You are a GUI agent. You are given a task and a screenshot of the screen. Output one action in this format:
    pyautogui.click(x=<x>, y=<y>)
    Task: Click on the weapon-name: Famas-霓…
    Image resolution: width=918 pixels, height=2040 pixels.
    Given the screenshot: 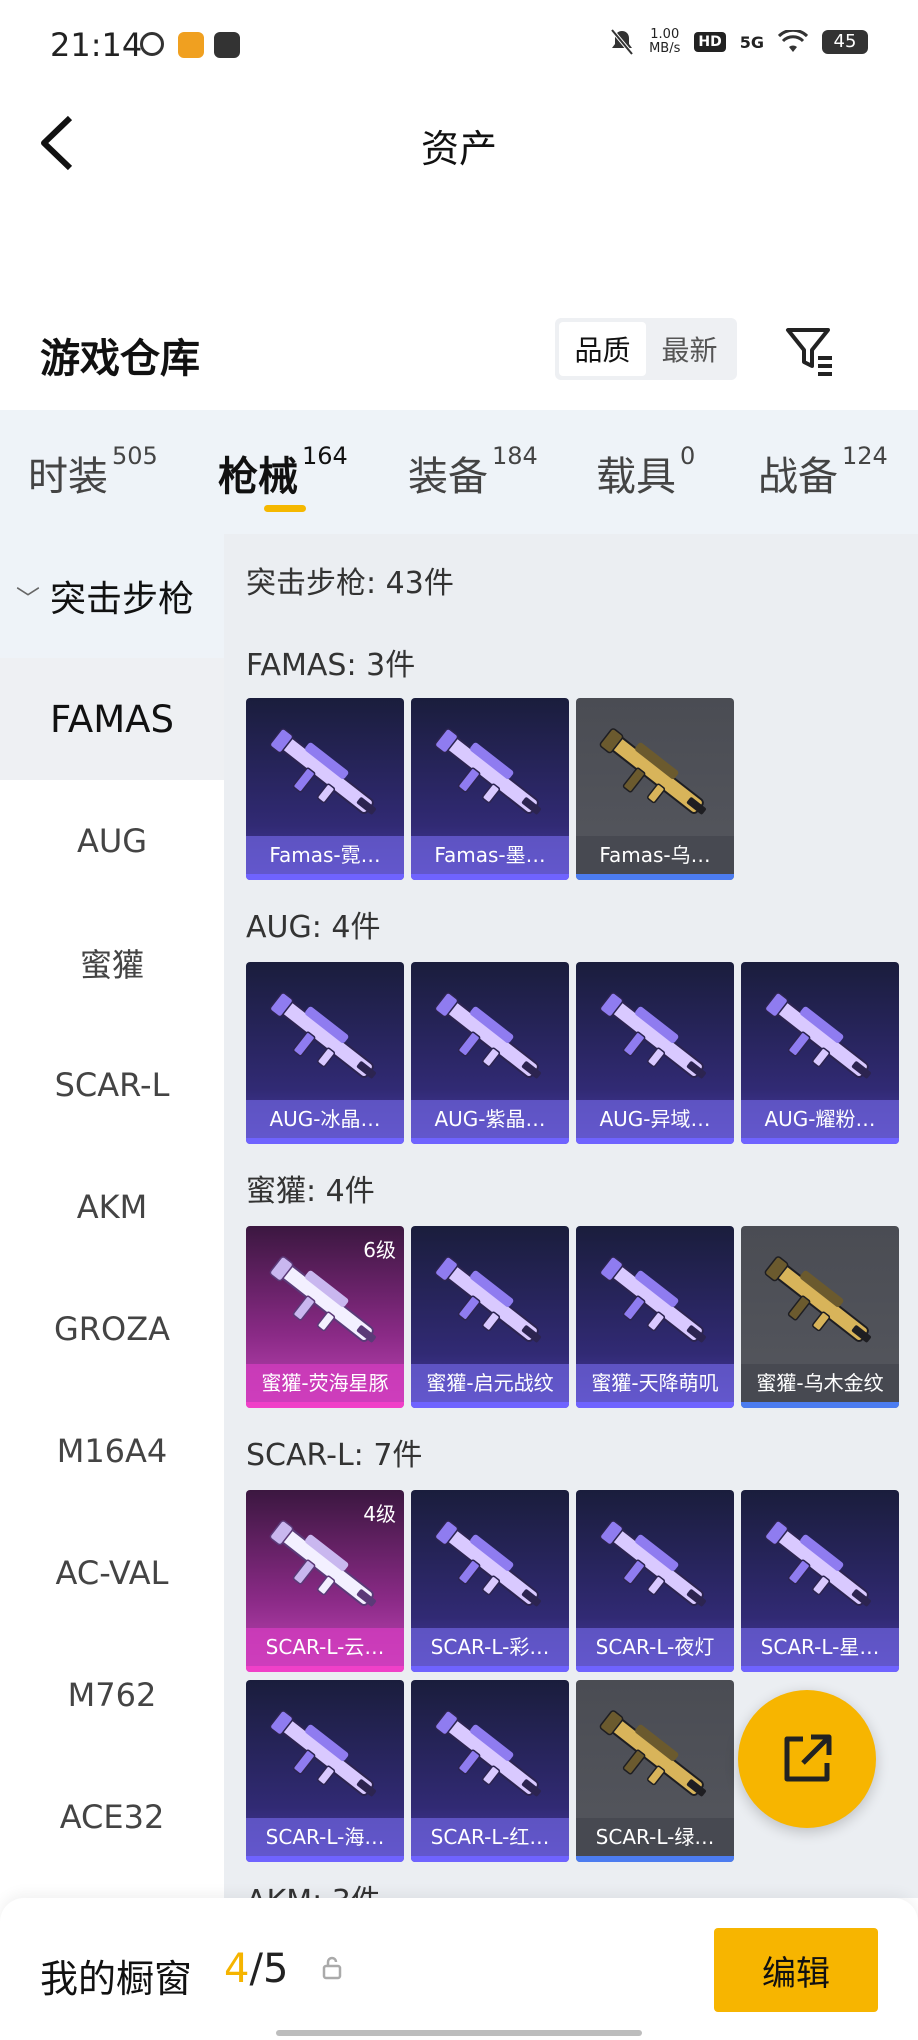 What is the action you would take?
    pyautogui.click(x=325, y=855)
    